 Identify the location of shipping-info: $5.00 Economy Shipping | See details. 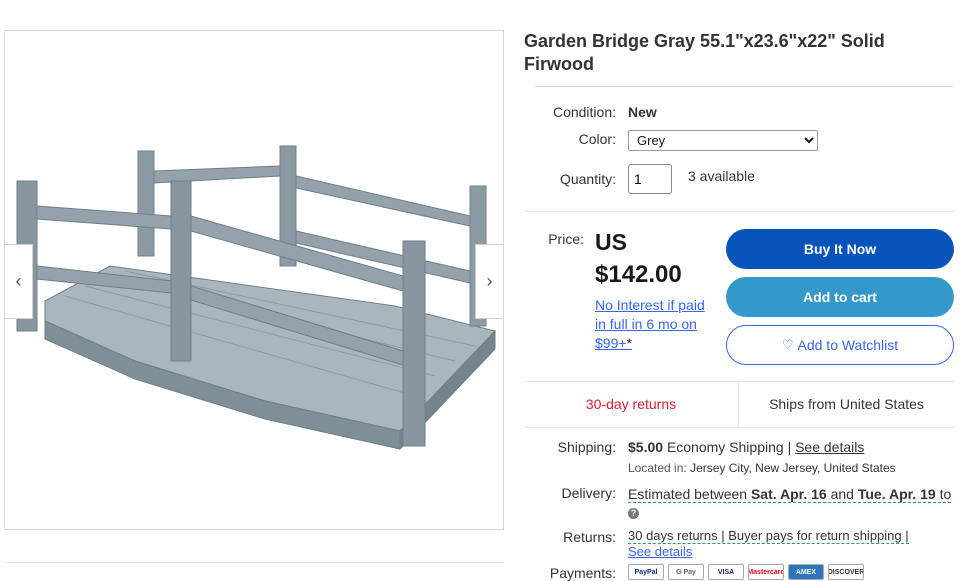
(746, 447).